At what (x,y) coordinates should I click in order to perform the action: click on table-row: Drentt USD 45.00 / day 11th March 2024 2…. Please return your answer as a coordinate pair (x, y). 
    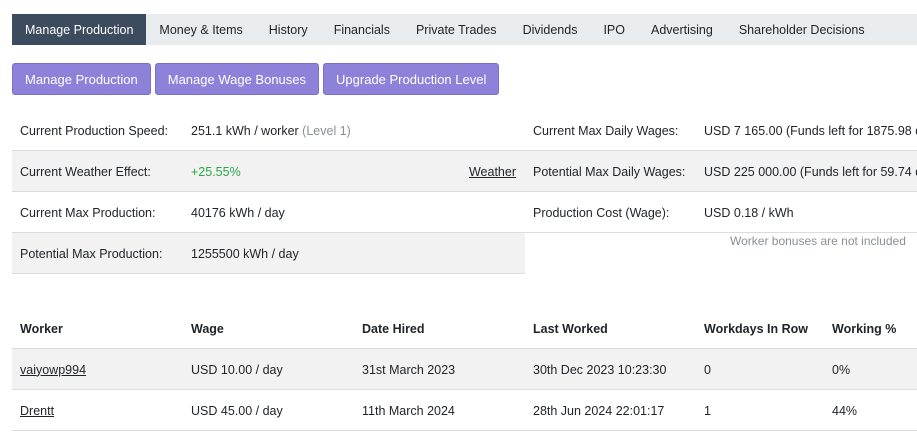
    Looking at the image, I should click on (464, 410).